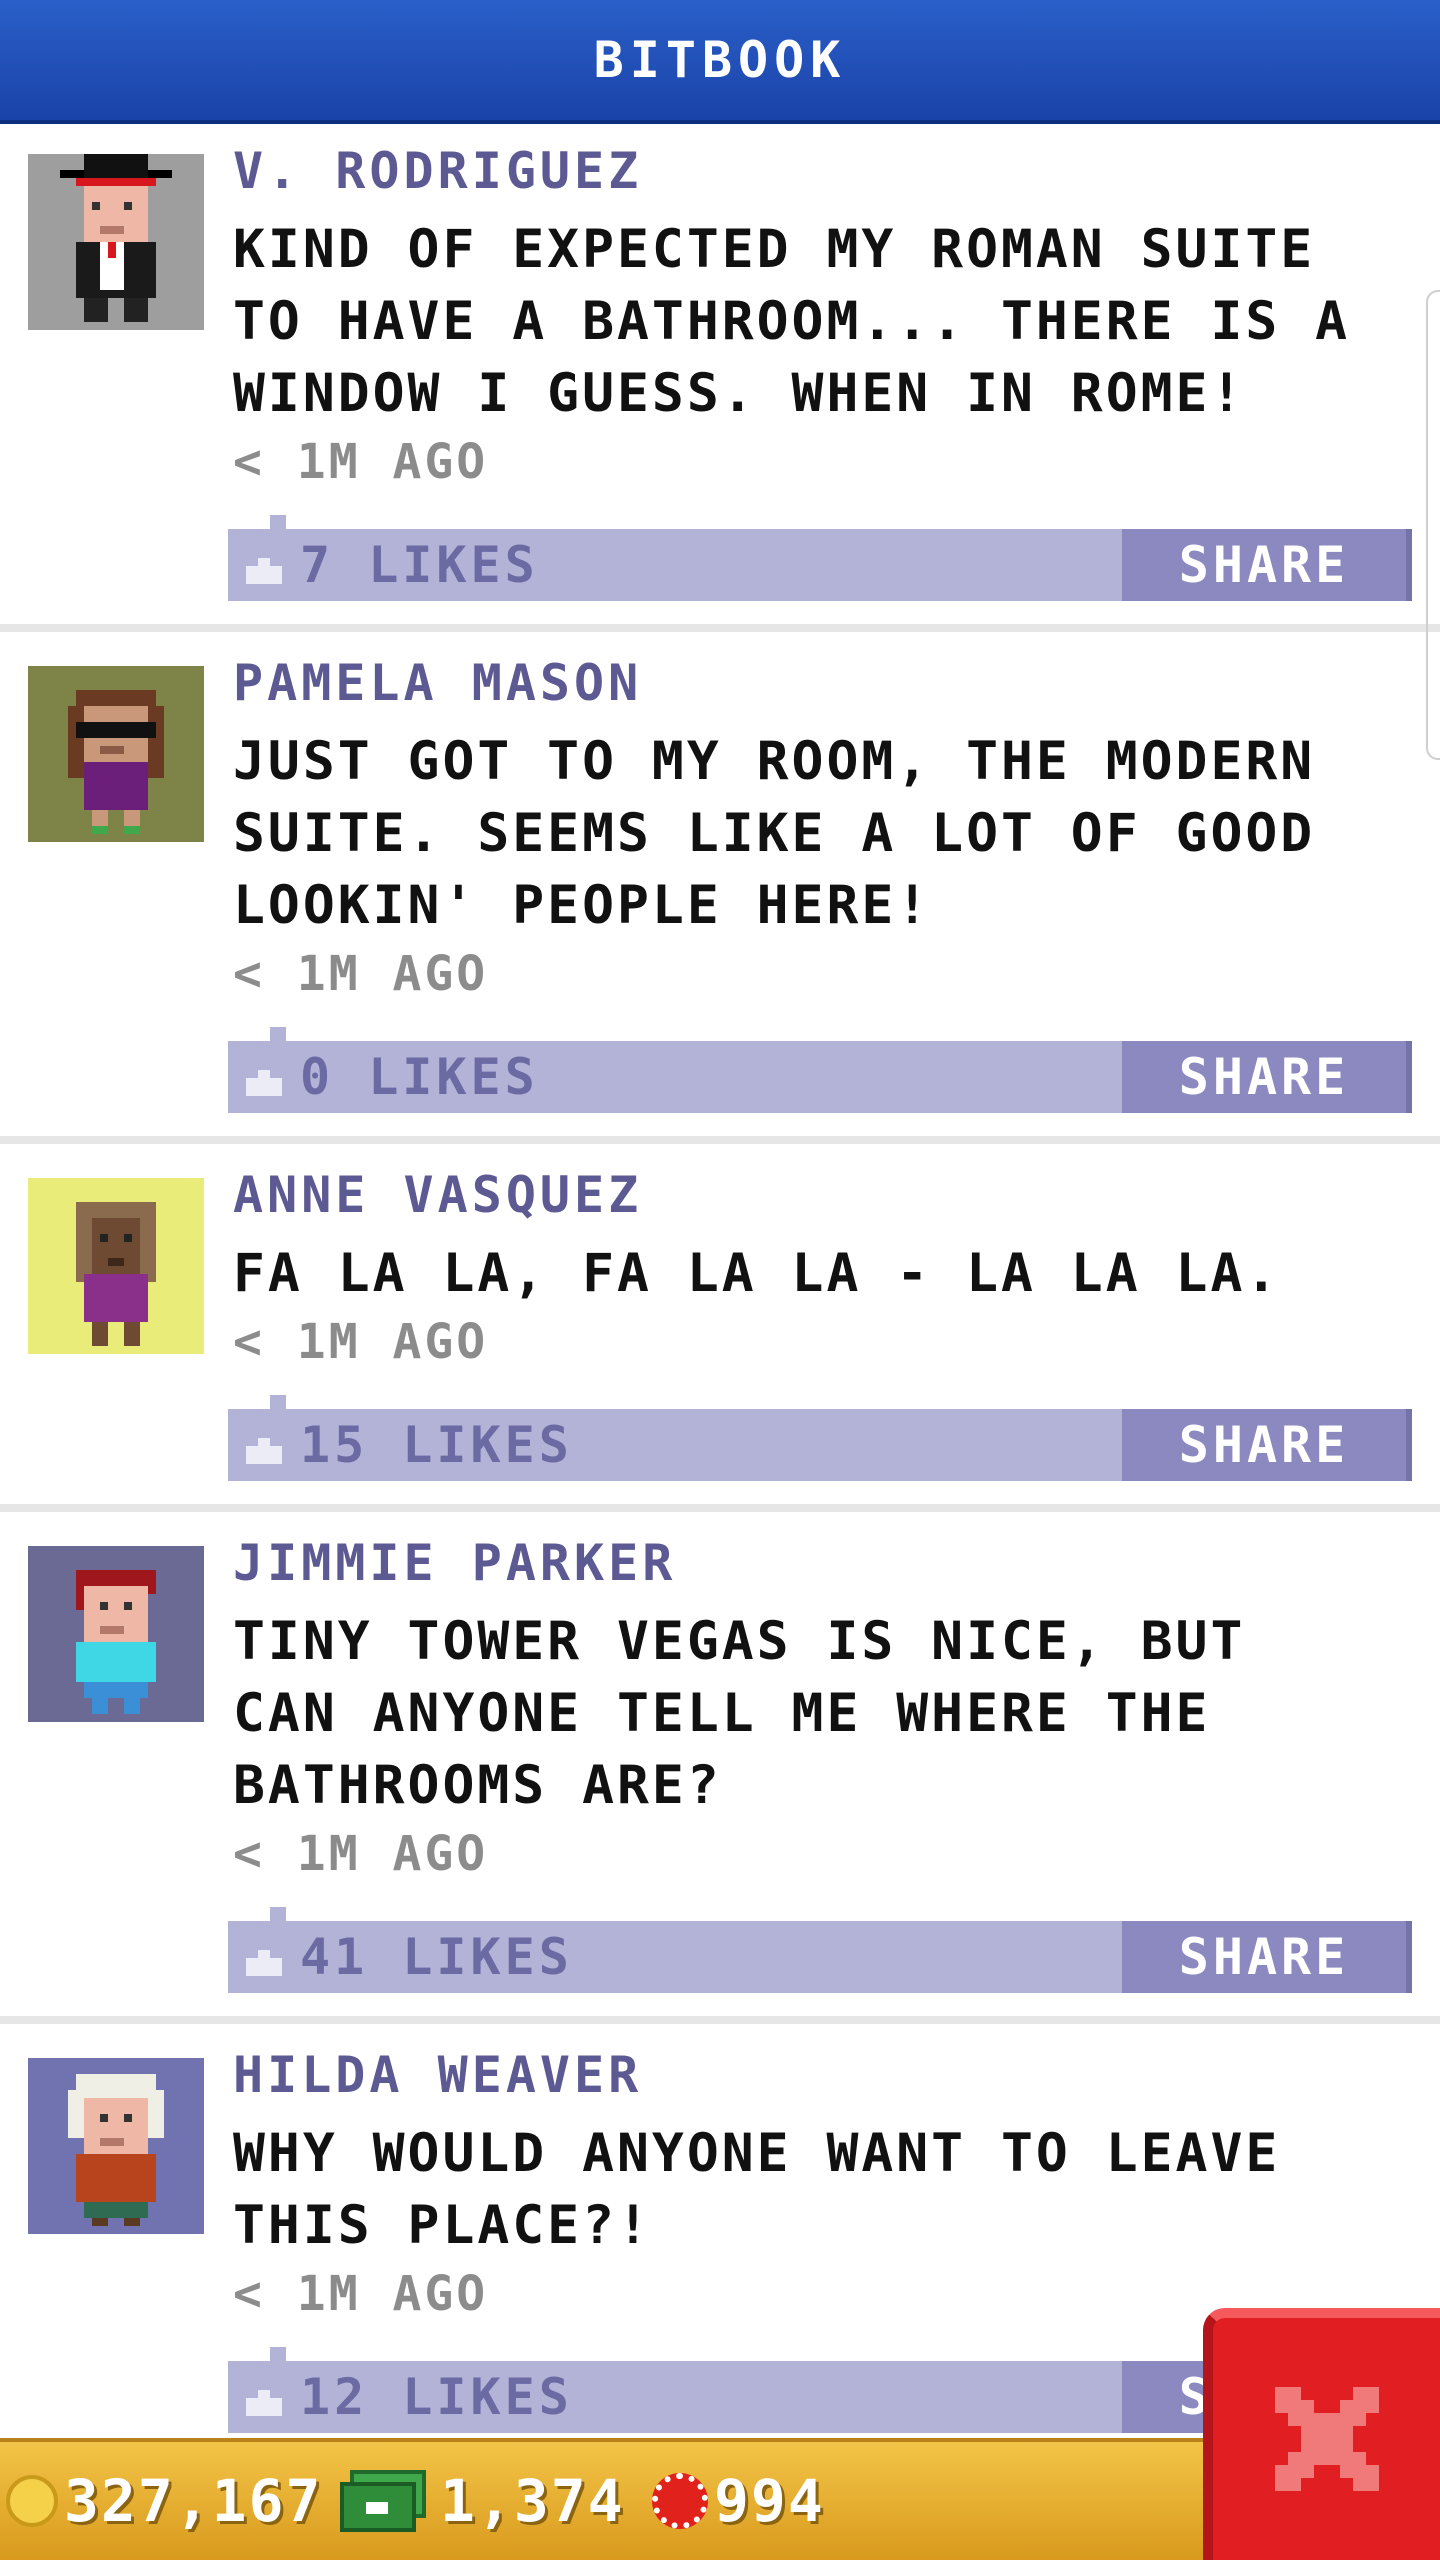 The width and height of the screenshot is (1440, 2560). Describe the element at coordinates (436, 1445) in the screenshot. I see `likes-count: 15 LIKES` at that location.